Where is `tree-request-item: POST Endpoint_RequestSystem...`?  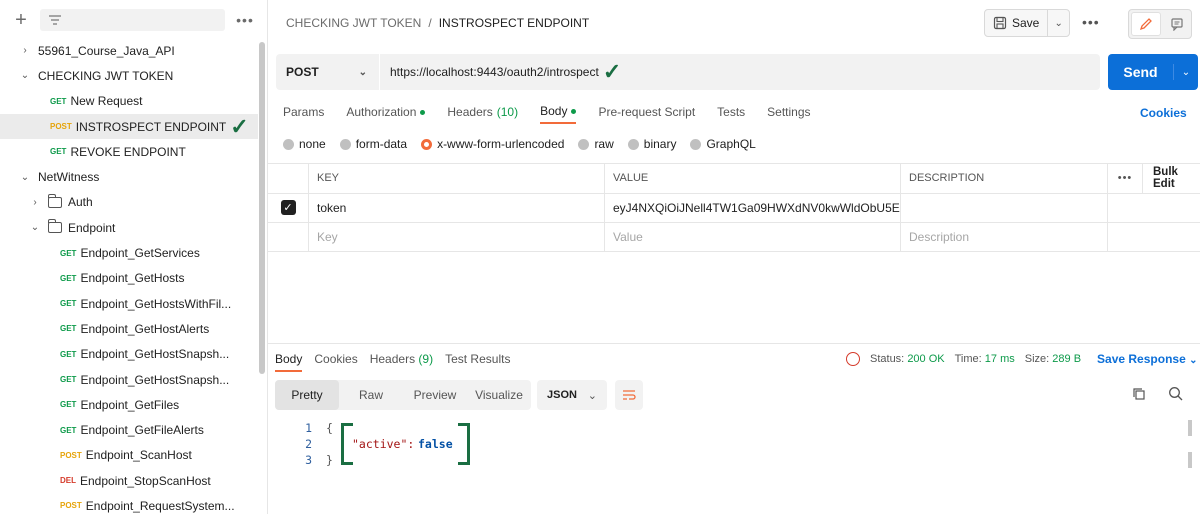 tree-request-item: POST Endpoint_RequestSystem... is located at coordinates (129, 503).